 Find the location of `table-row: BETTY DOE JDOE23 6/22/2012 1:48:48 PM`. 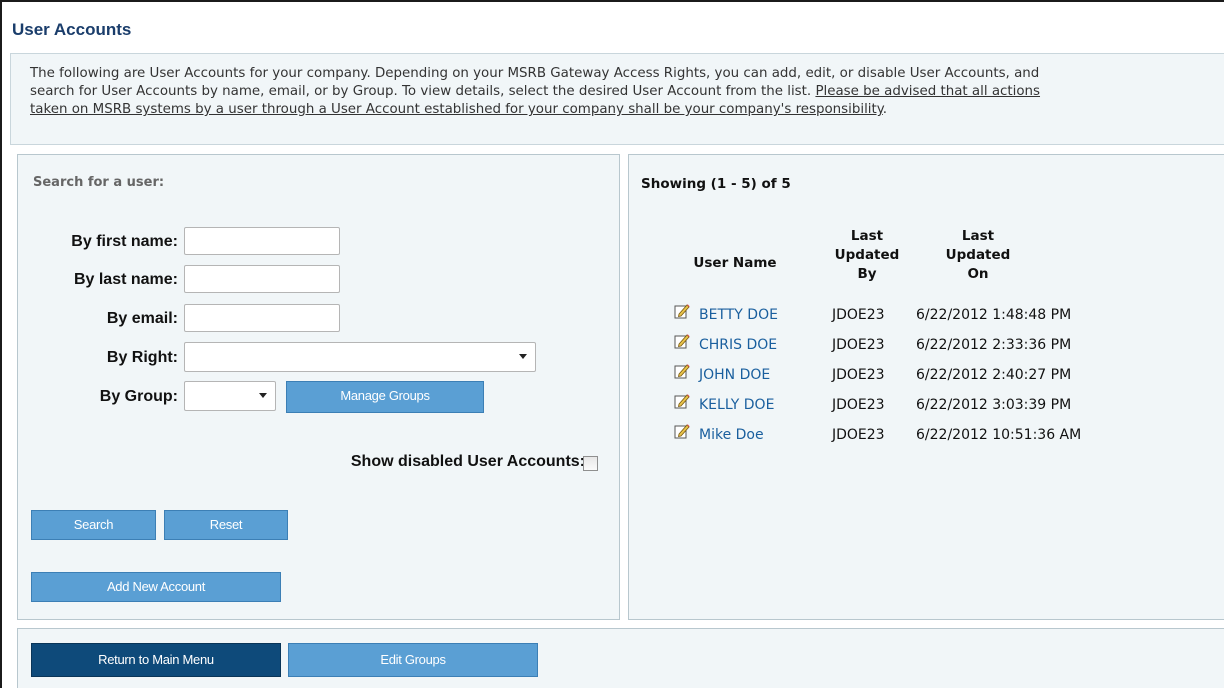

table-row: BETTY DOE JDOE23 6/22/2012 1:48:48 PM is located at coordinates (926, 318).